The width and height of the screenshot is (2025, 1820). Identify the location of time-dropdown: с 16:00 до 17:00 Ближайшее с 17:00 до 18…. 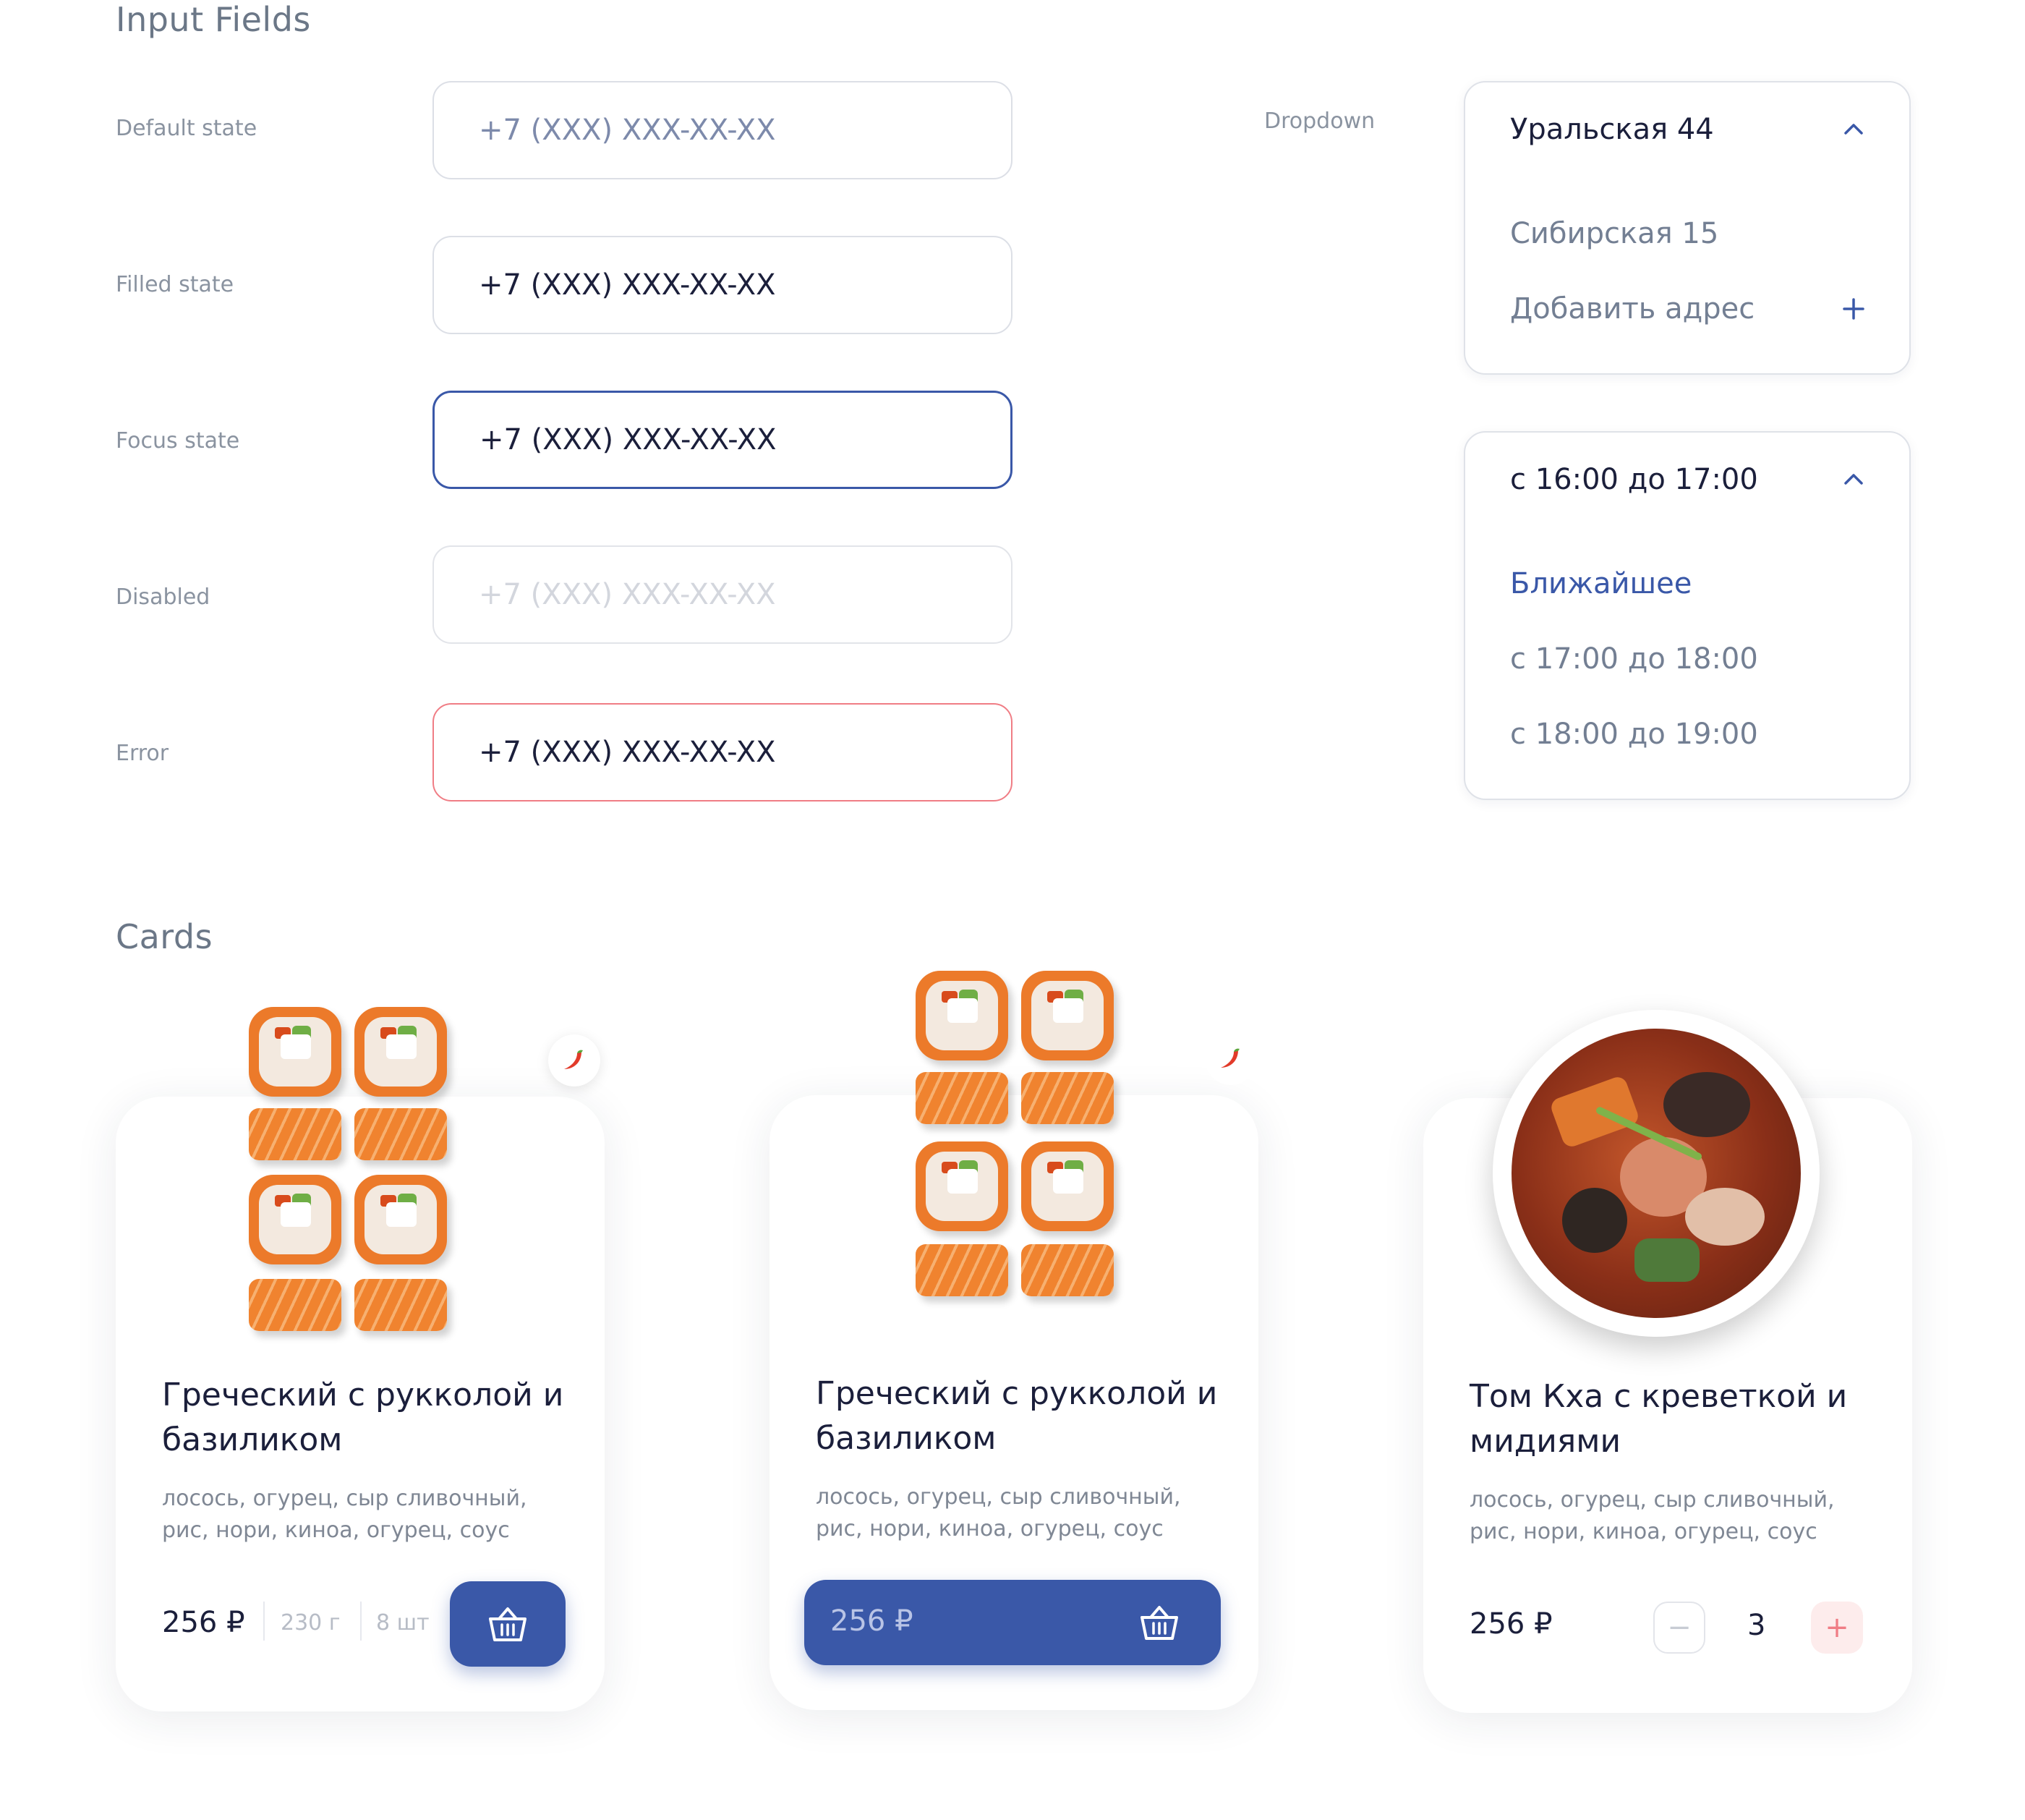
(1687, 615).